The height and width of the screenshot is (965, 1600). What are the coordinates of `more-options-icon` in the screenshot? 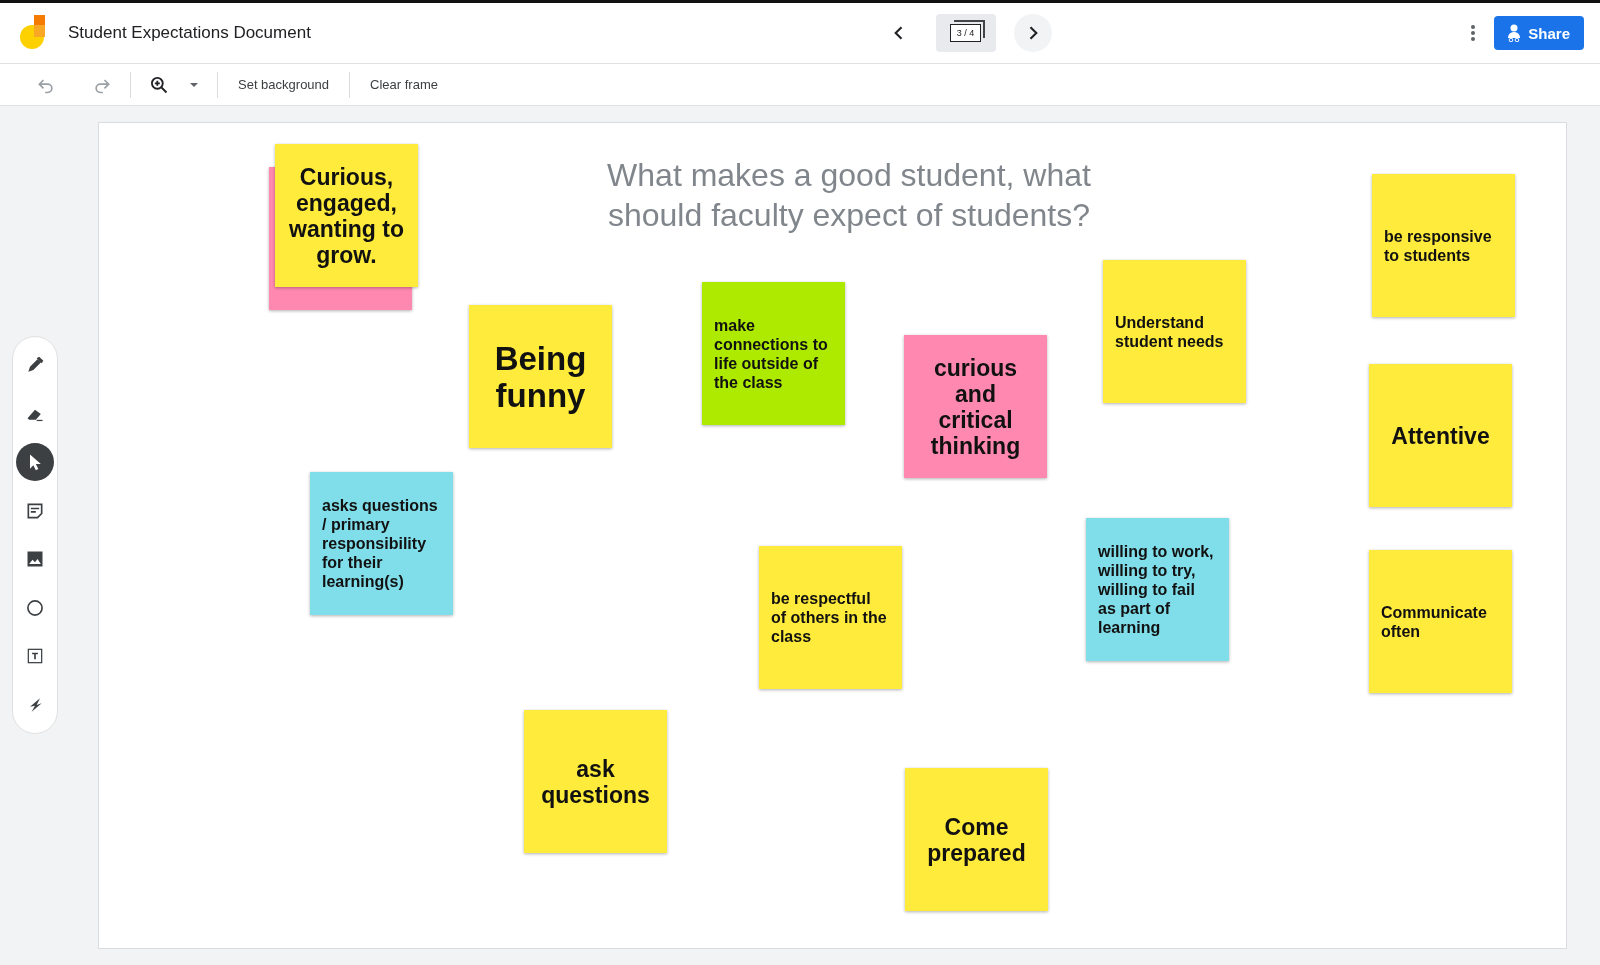 It's located at (1473, 33).